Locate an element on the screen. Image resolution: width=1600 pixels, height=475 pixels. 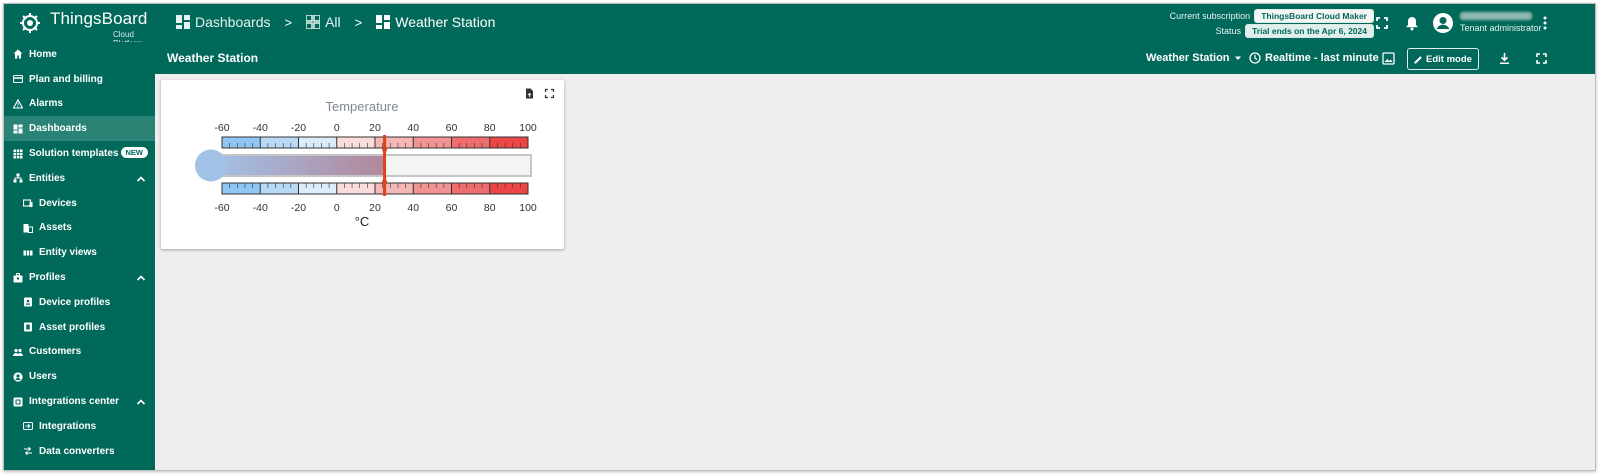
integrations-center-icon is located at coordinates (18, 402).